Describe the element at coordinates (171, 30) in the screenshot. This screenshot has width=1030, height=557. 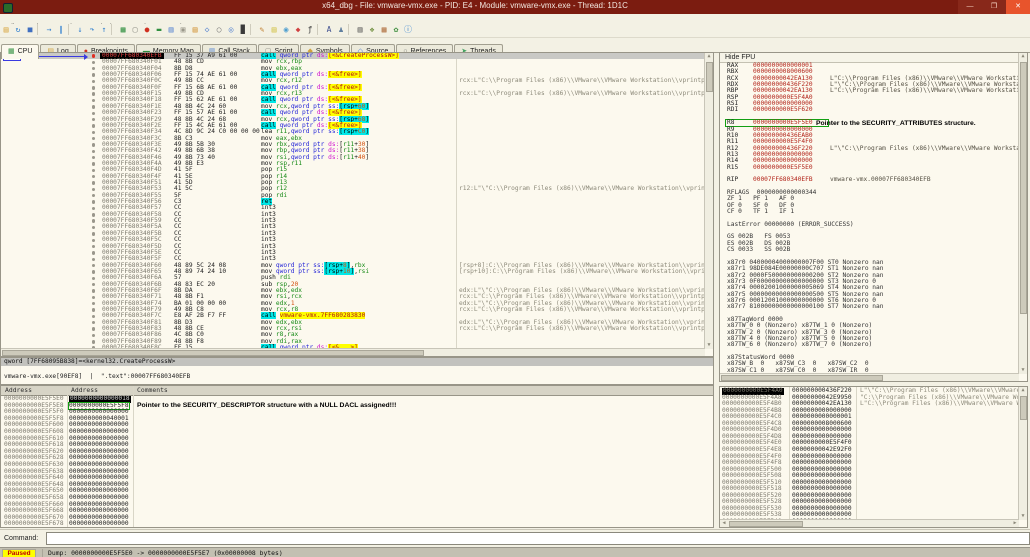
I see `call-stack-icon: ▥` at that location.